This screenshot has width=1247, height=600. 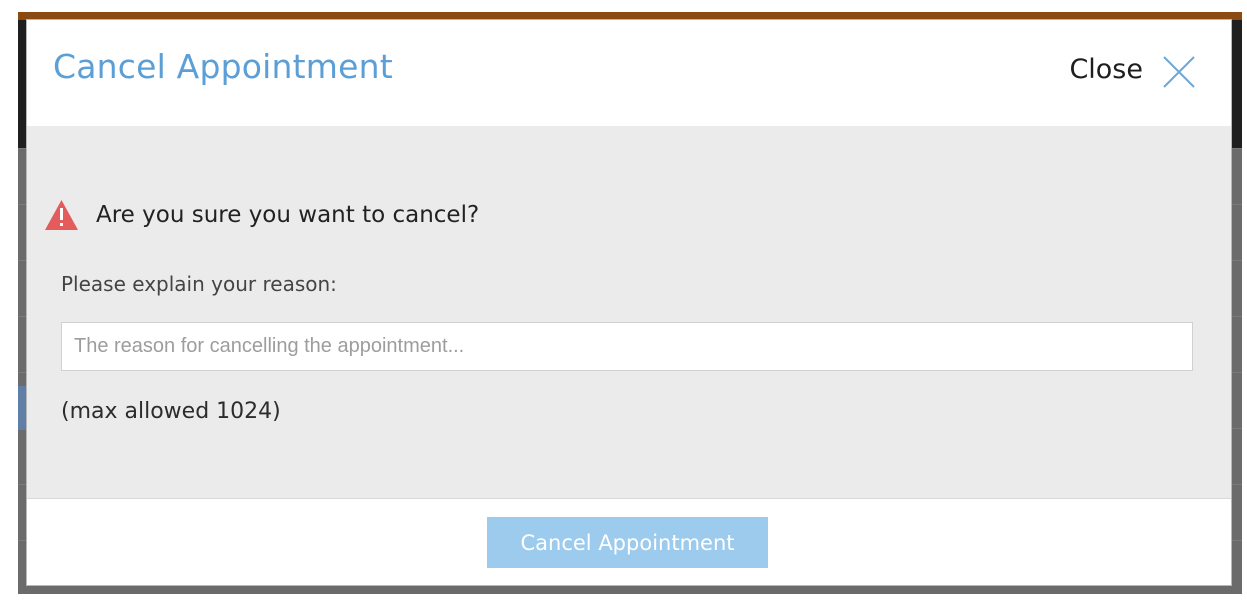 I want to click on close-label: Close, so click(x=1106, y=69).